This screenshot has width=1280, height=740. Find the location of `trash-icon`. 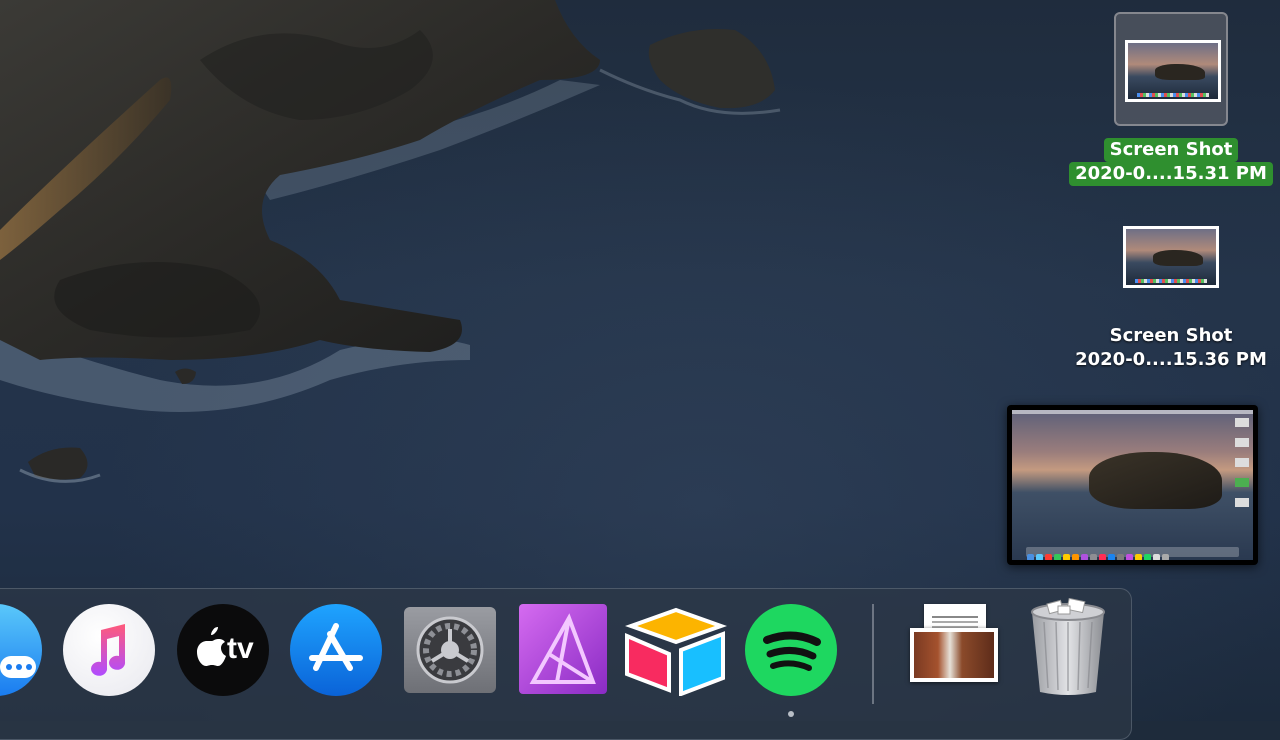

trash-icon is located at coordinates (1068, 647).